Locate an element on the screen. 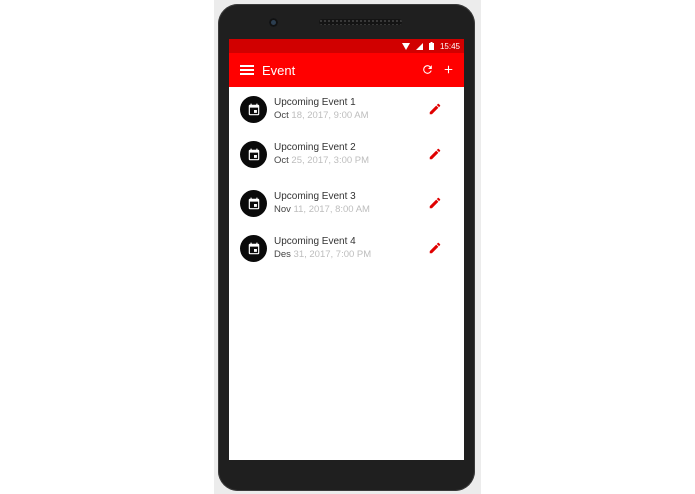 The image size is (695, 494). event-date: Des 31, 2017, 7:00 PM is located at coordinates (322, 254).